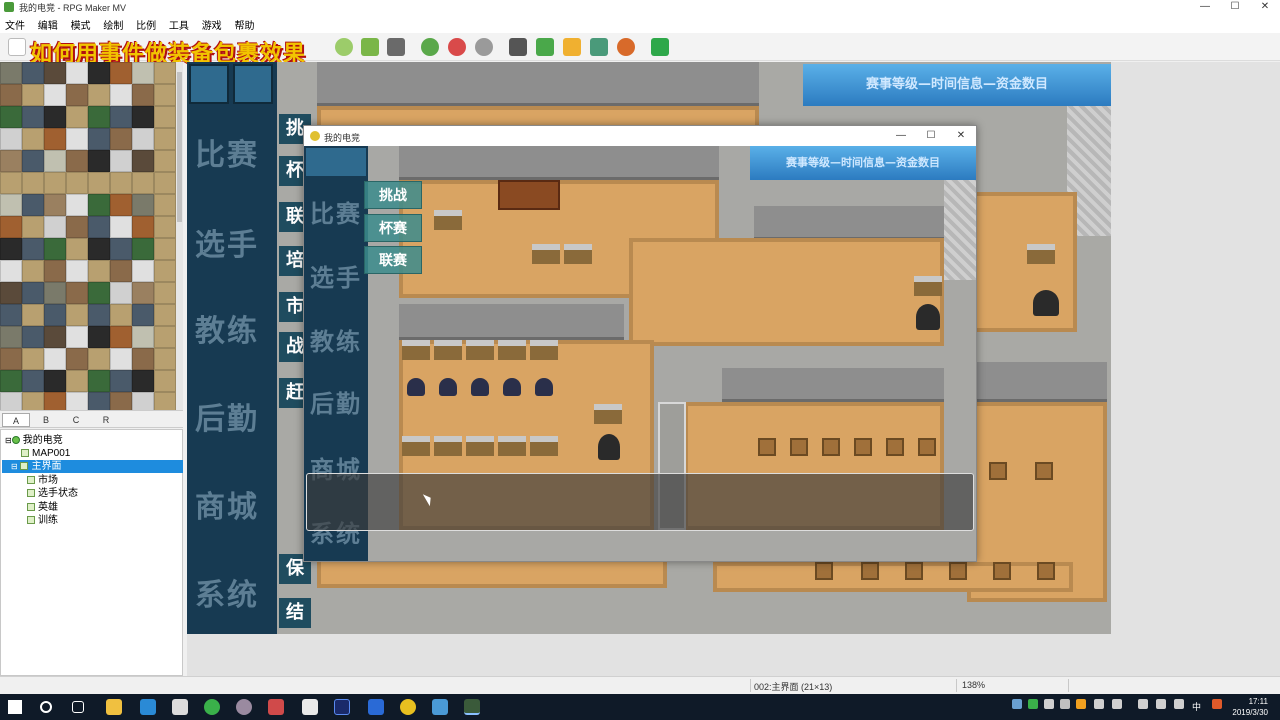 Image resolution: width=1280 pixels, height=720 pixels. What do you see at coordinates (114, 707) in the screenshot?
I see `file-explorer-icon` at bounding box center [114, 707].